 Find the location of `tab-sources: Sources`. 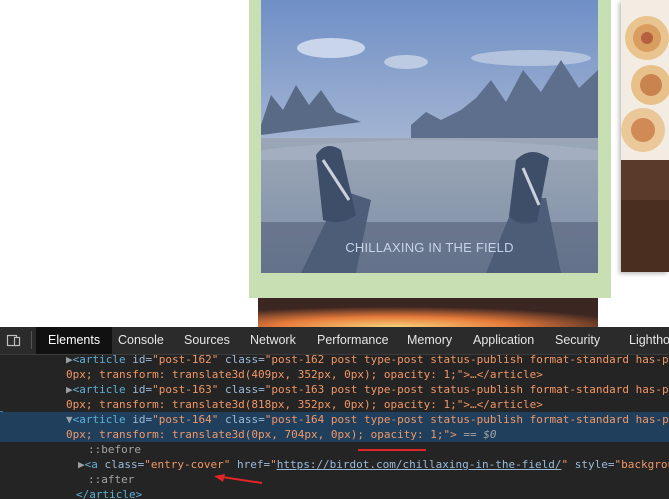

tab-sources: Sources is located at coordinates (207, 340).